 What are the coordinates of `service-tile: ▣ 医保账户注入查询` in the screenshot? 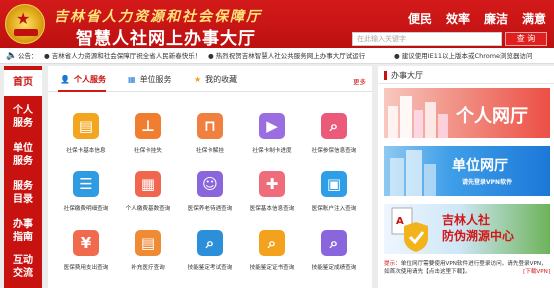 It's located at (334, 194).